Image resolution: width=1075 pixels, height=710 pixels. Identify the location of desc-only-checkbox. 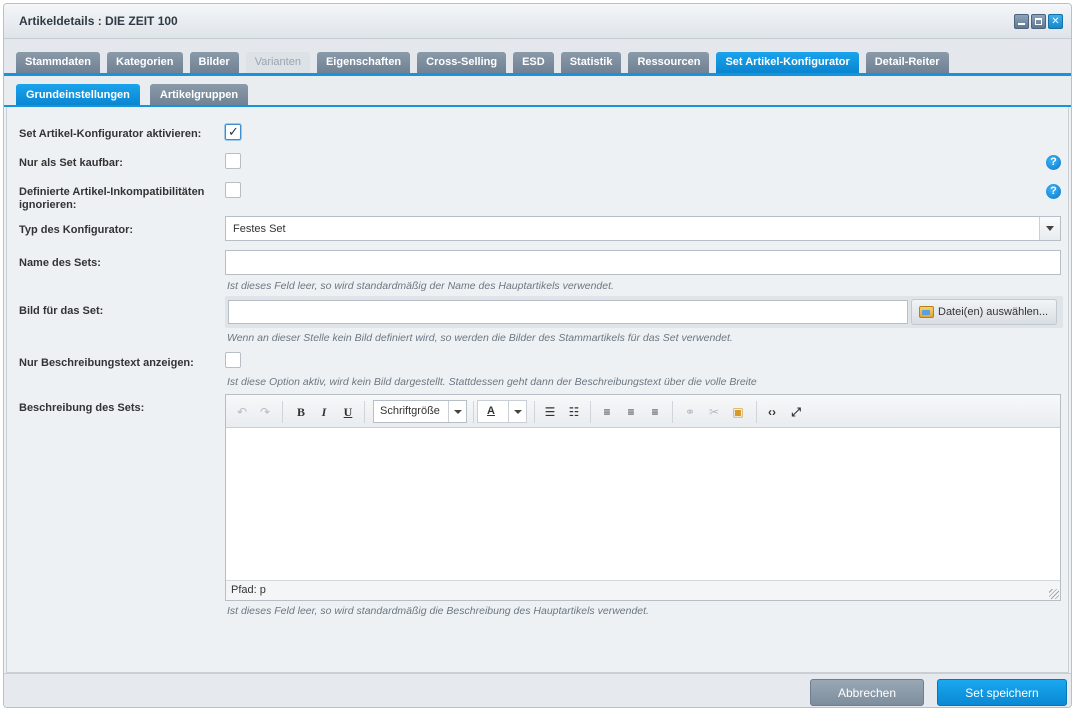
(233, 360).